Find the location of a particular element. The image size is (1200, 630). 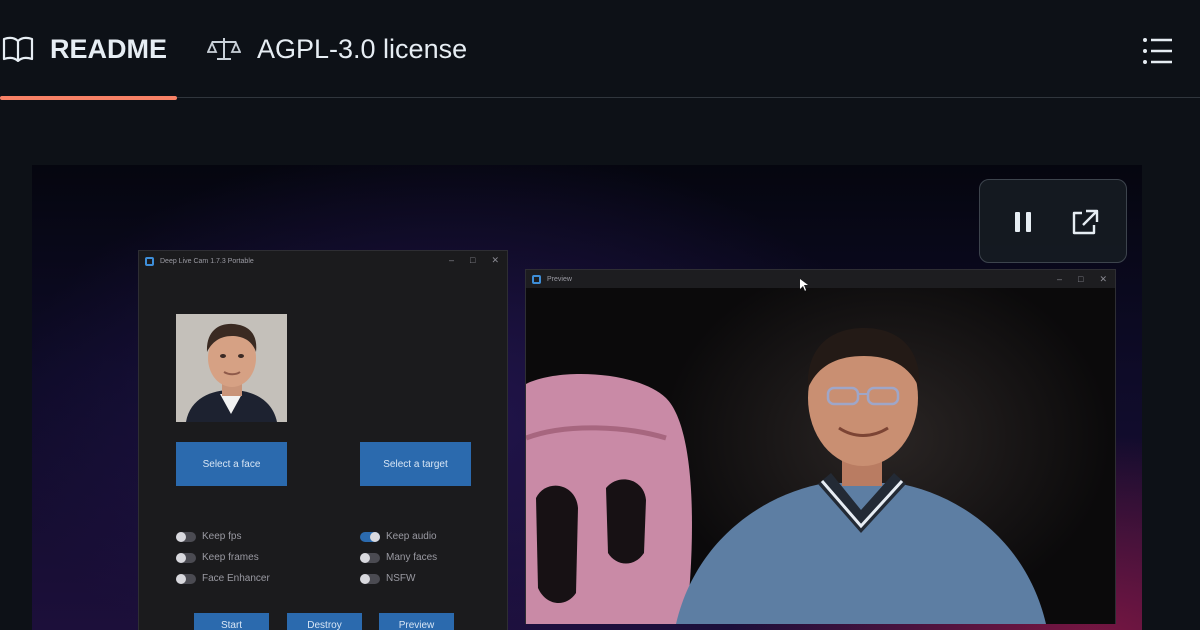

switch-many-faces is located at coordinates (370, 557).